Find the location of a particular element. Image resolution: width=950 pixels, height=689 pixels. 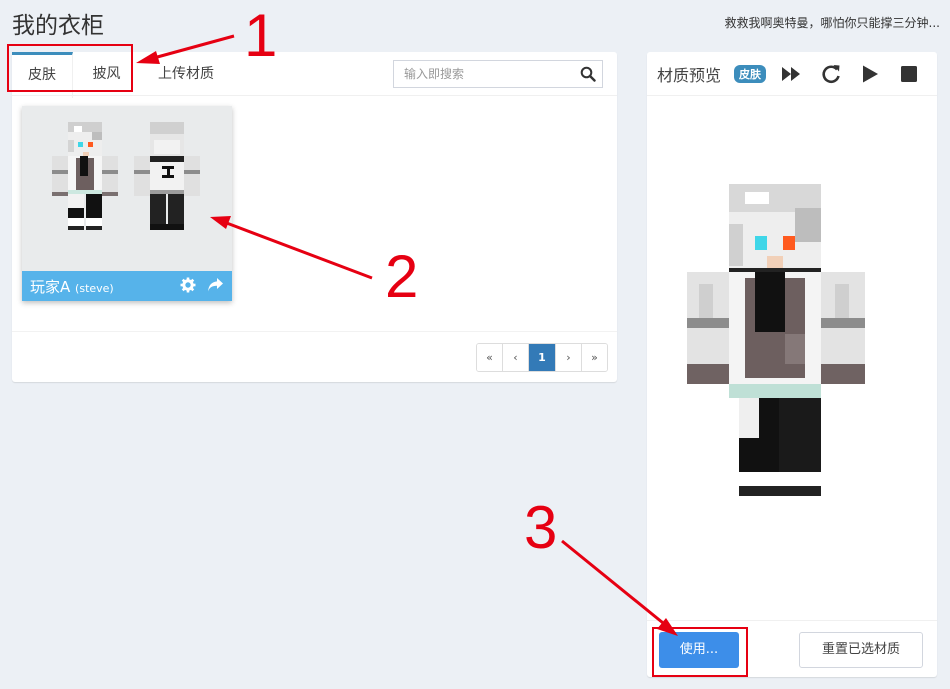

annotation-number-1: 1 is located at coordinates (261, 35).